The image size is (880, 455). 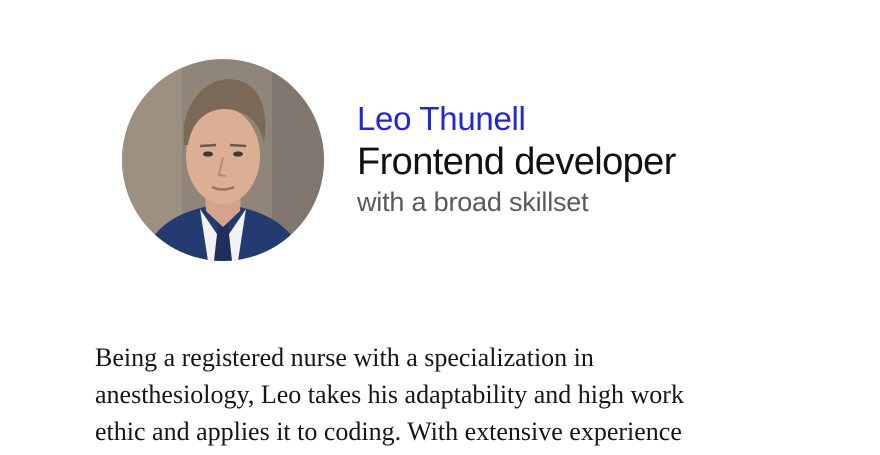 I want to click on profile-role: Frontend developer, so click(x=516, y=162).